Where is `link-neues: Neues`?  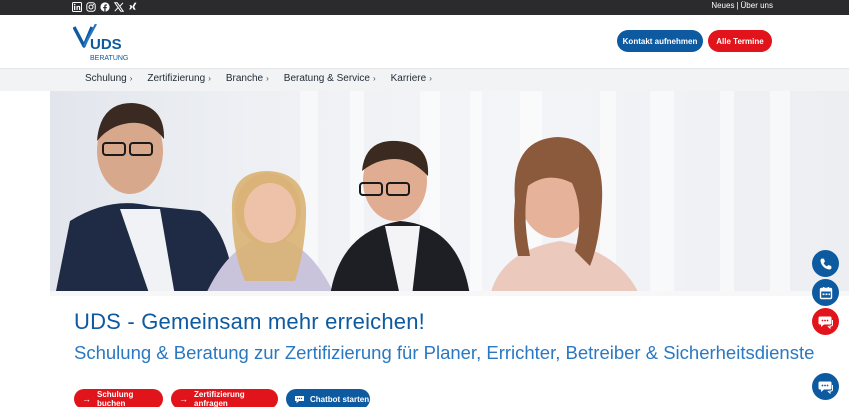 link-neues: Neues is located at coordinates (722, 5).